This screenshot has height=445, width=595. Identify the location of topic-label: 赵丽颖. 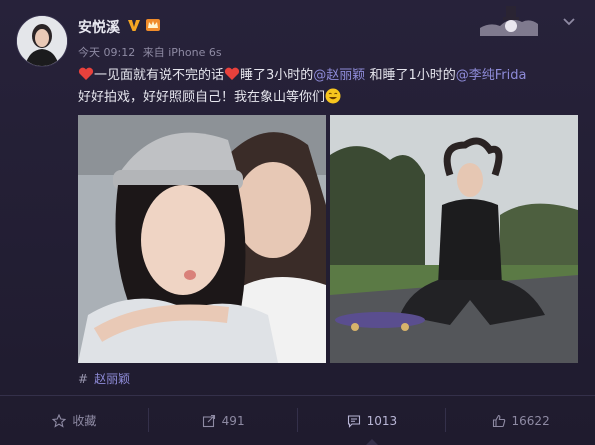
(112, 379).